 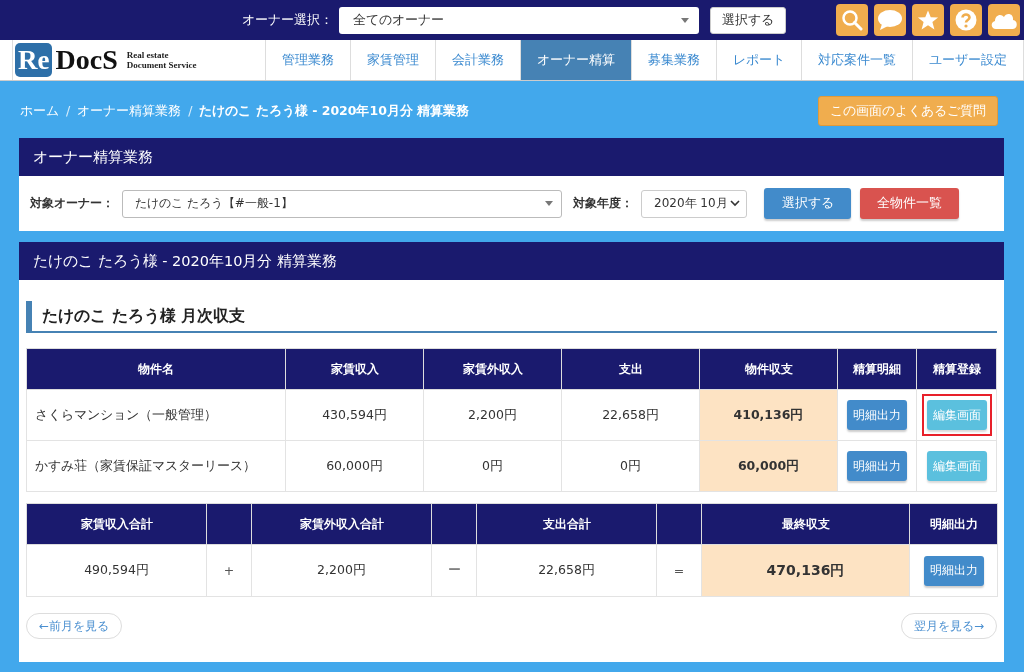 What do you see at coordinates (805, 570) in the screenshot?
I see `final-balance-cell: 470,136円` at bounding box center [805, 570].